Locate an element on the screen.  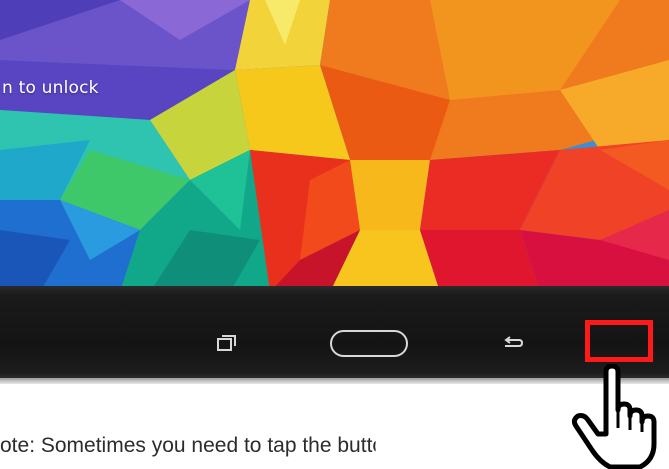
hand-pointer-icon is located at coordinates (614, 416).